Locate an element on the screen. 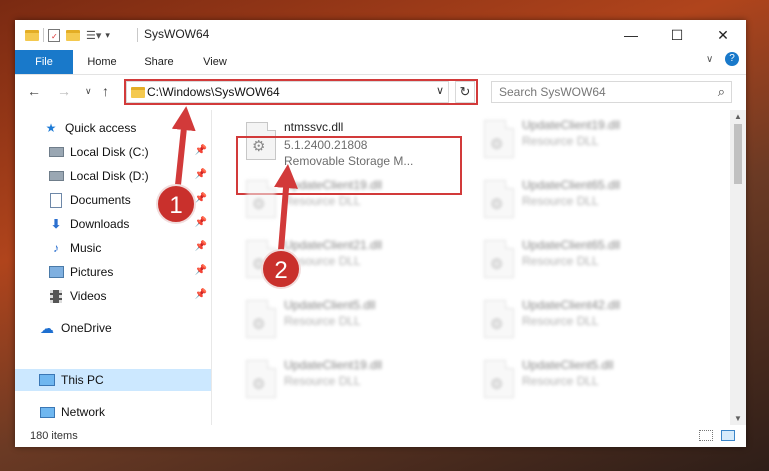  file-name: ntmssvc.dll is located at coordinates (314, 127).